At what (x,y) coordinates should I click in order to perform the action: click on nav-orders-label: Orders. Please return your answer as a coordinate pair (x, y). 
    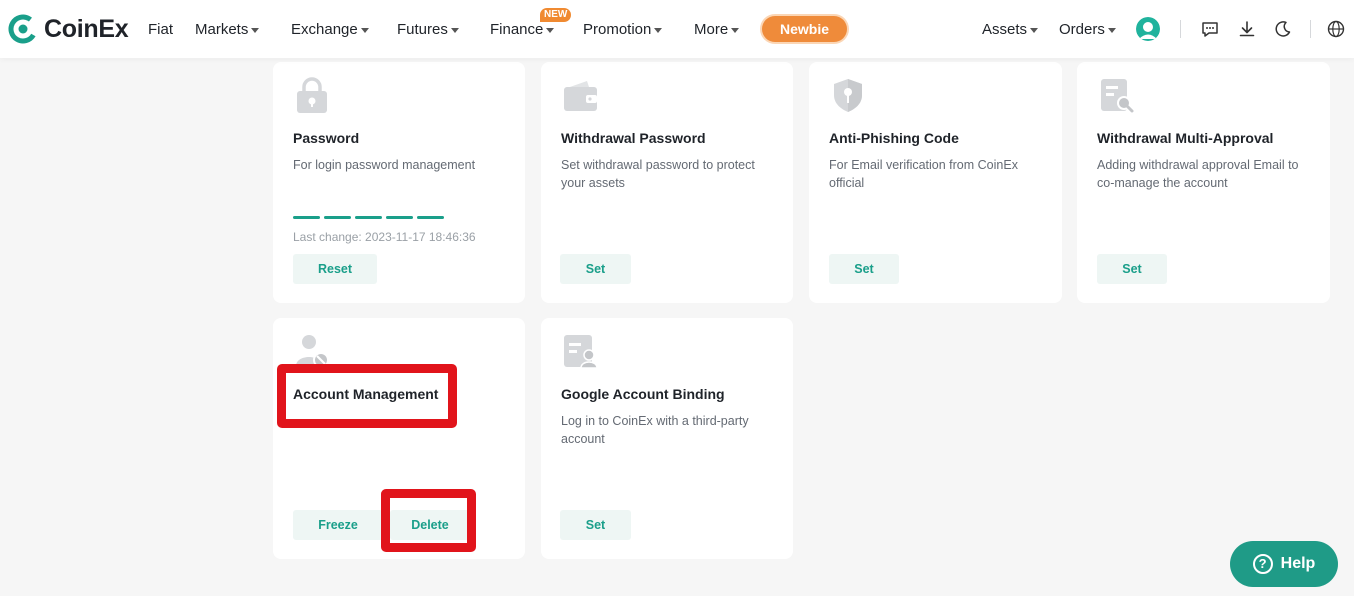
    Looking at the image, I should click on (1082, 29).